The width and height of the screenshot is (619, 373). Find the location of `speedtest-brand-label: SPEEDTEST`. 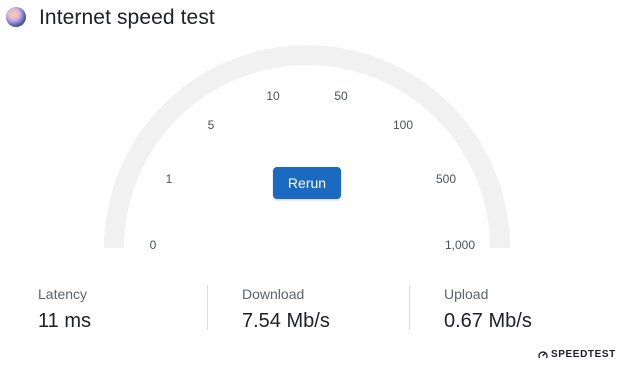

speedtest-brand-label: SPEEDTEST is located at coordinates (583, 354).